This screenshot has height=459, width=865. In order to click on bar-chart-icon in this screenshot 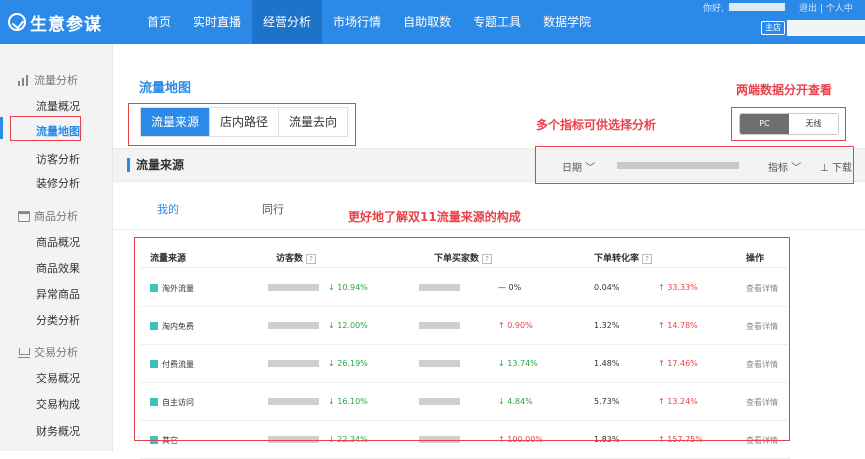, I will do `click(24, 80)`.